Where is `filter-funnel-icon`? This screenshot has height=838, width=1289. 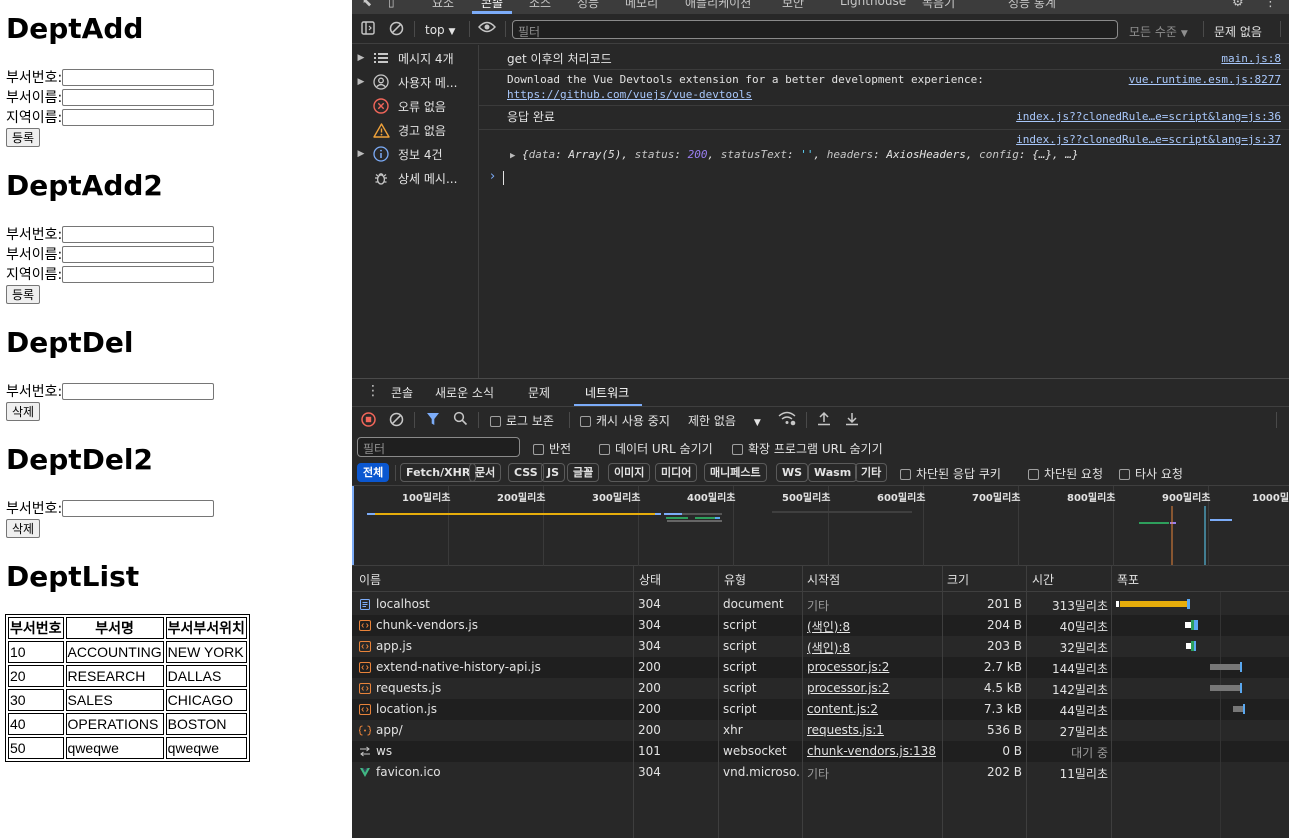 filter-funnel-icon is located at coordinates (433, 419).